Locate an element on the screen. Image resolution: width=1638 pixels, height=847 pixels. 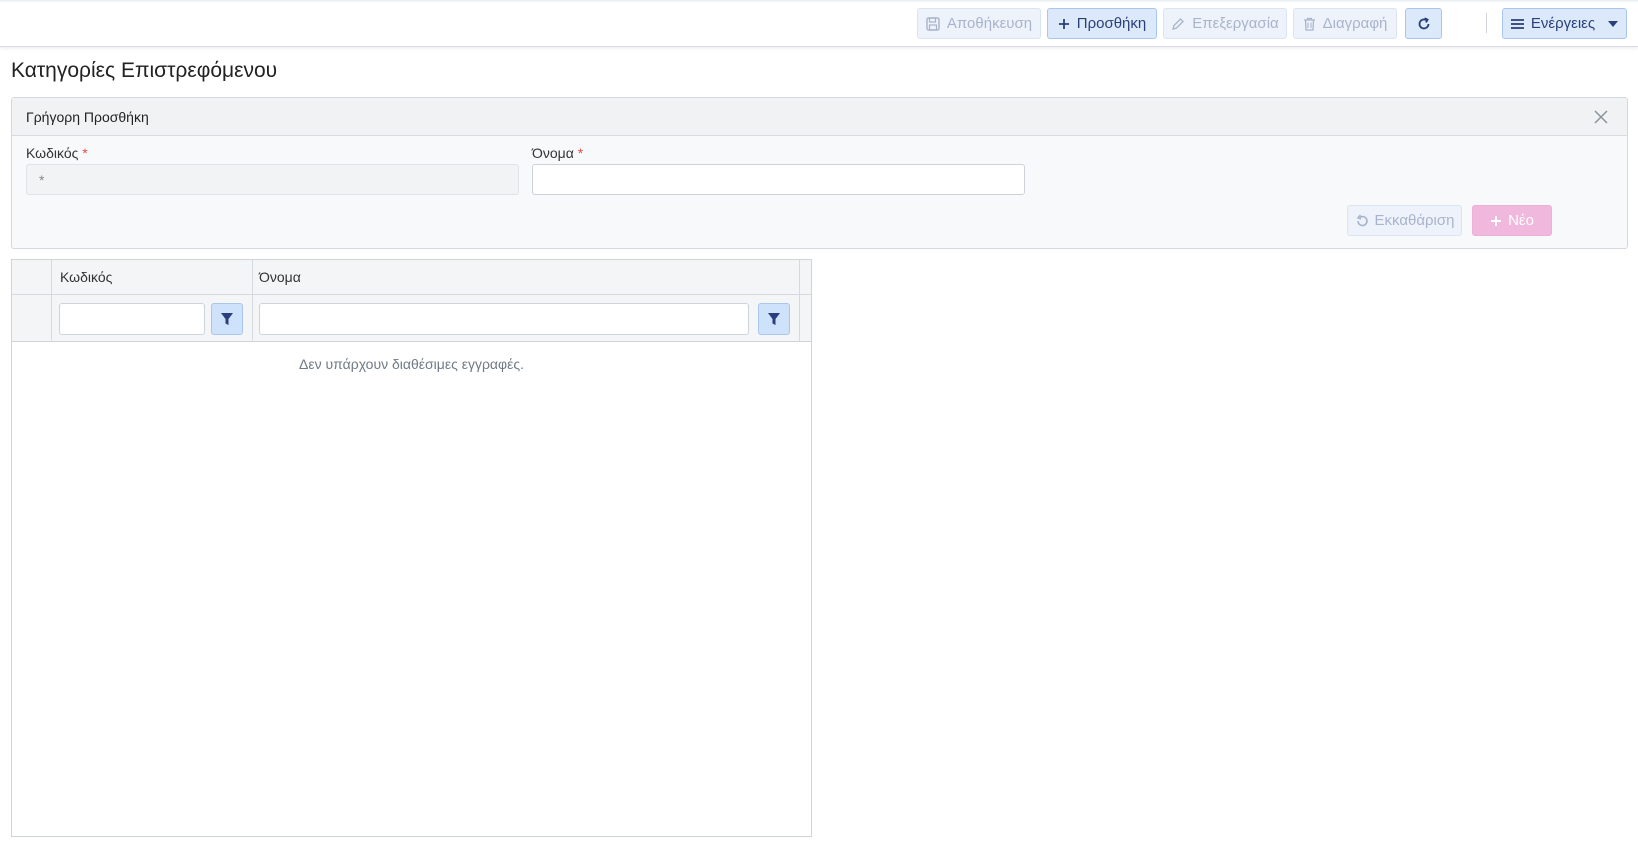
name-filter-button is located at coordinates (774, 319).